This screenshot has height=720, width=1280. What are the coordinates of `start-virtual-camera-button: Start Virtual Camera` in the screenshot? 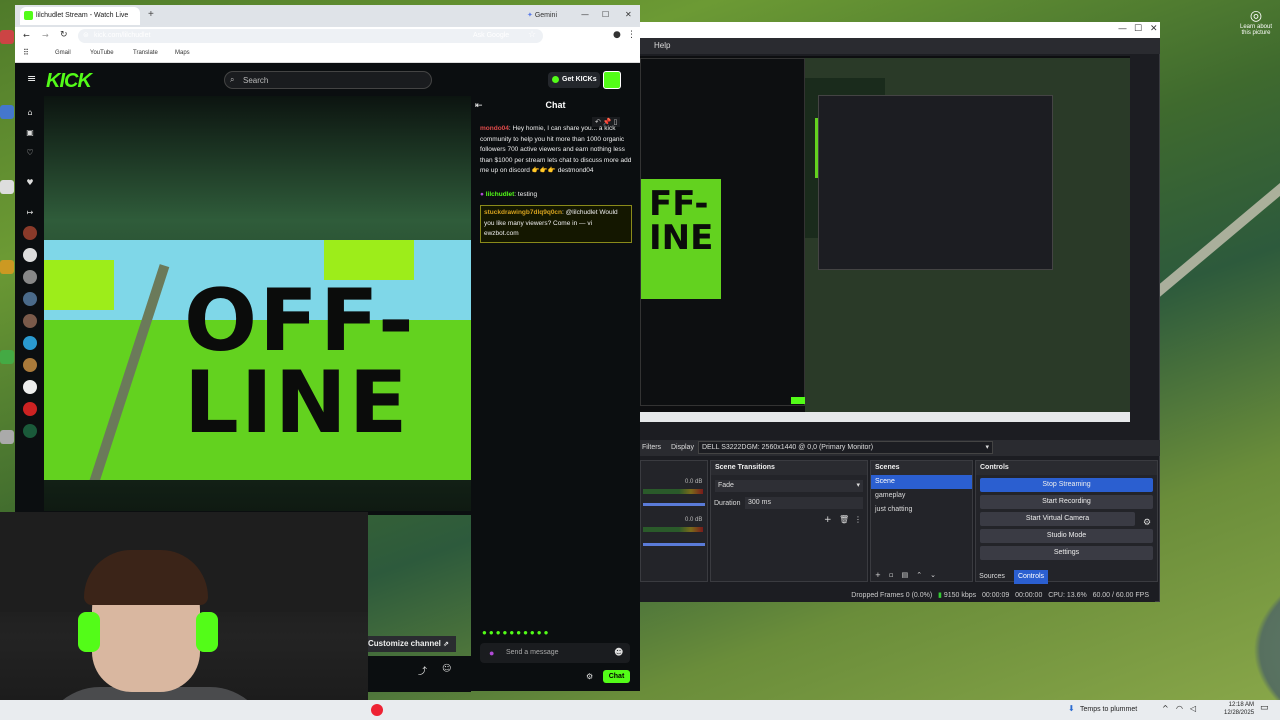 It's located at (1057, 519).